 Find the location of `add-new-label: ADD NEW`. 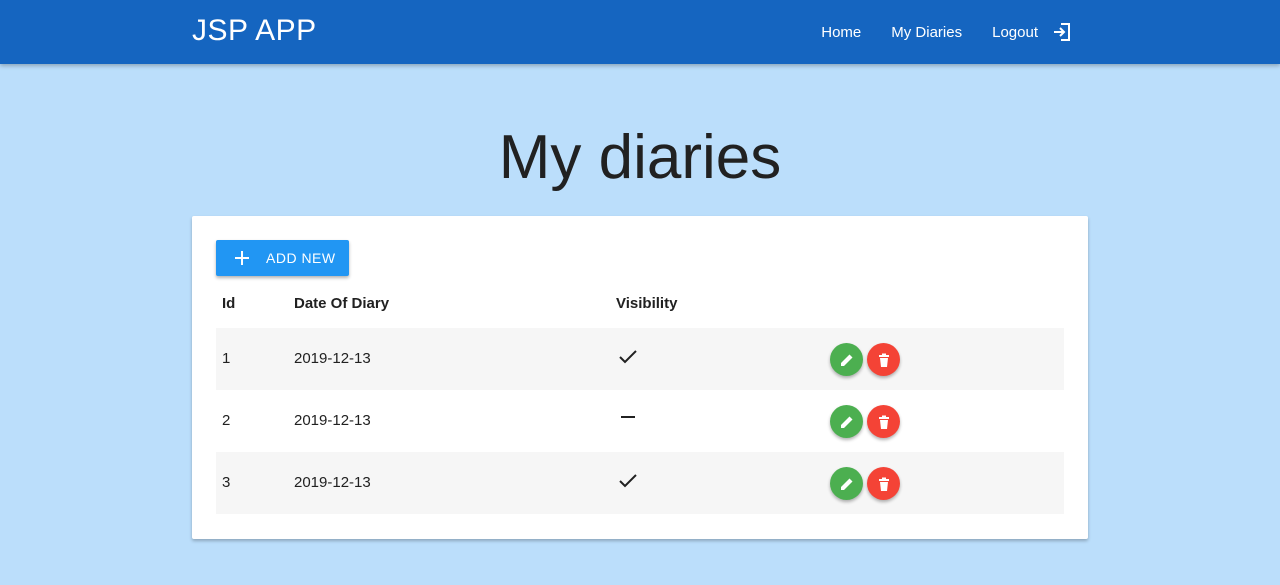

add-new-label: ADD NEW is located at coordinates (301, 258).